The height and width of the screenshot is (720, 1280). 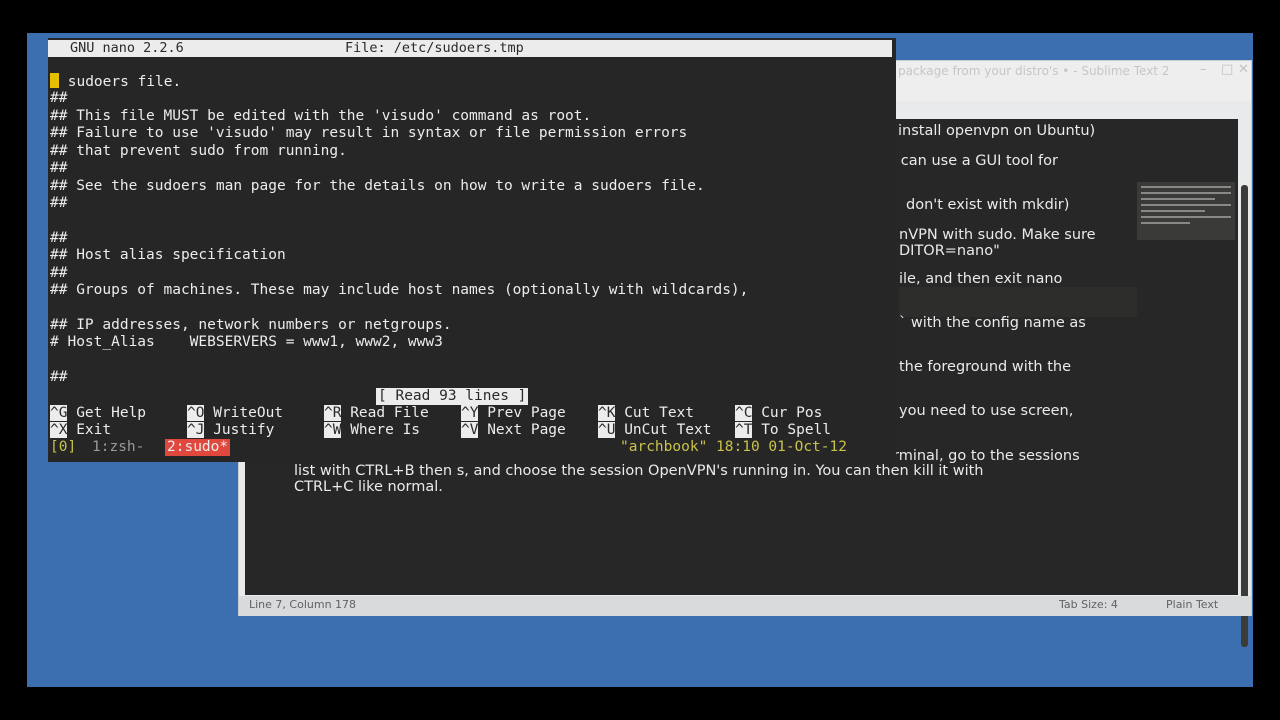 I want to click on nano-filename: File: /etc/sudoers.tmp, so click(x=434, y=48).